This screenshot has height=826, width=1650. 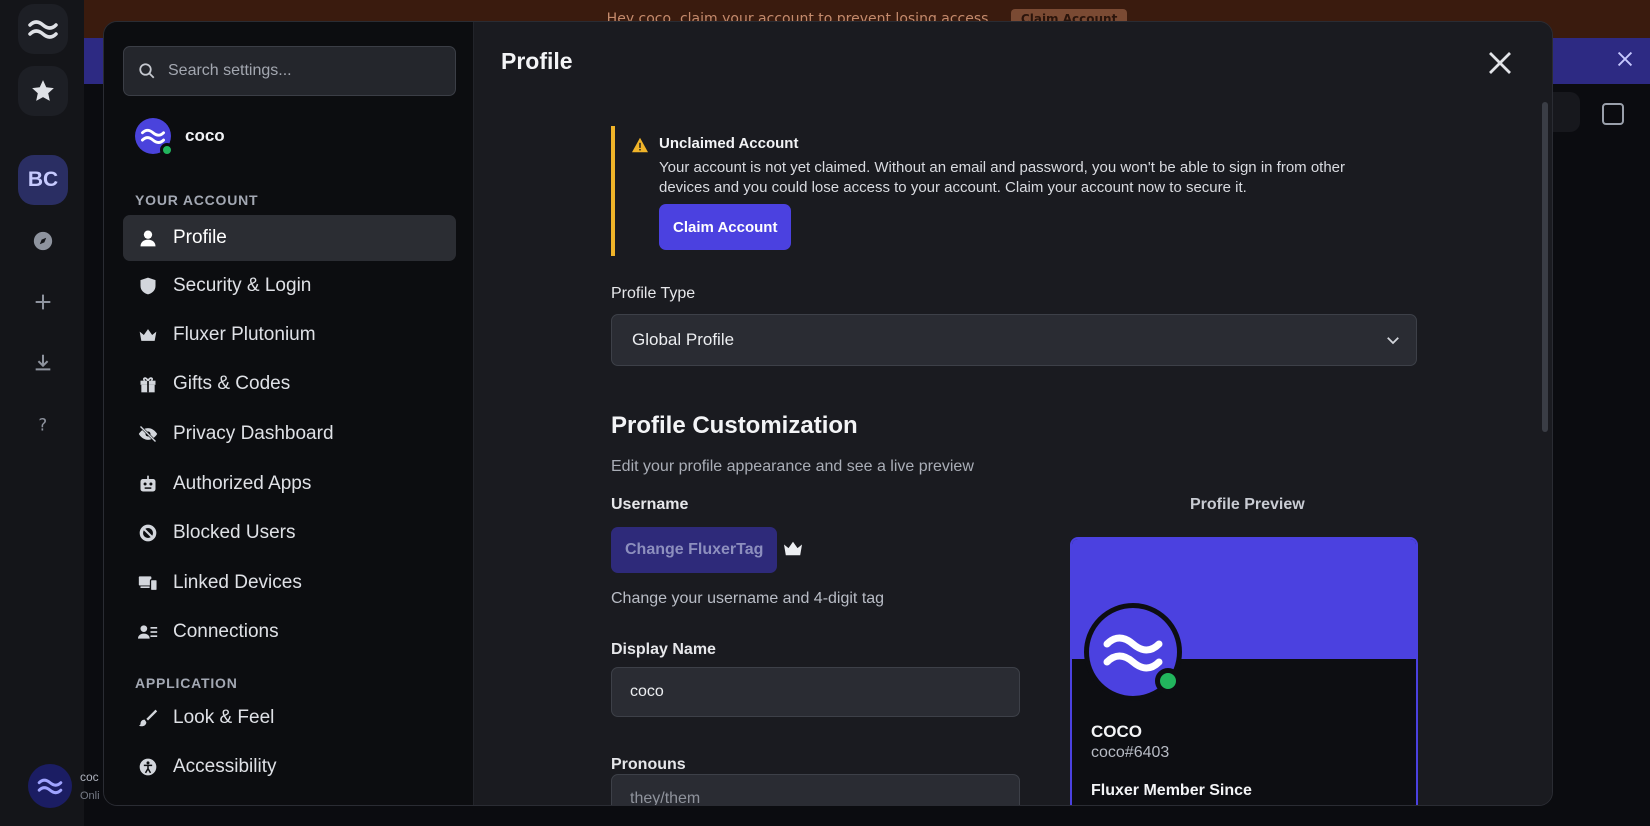 I want to click on warning-icon, so click(x=640, y=145).